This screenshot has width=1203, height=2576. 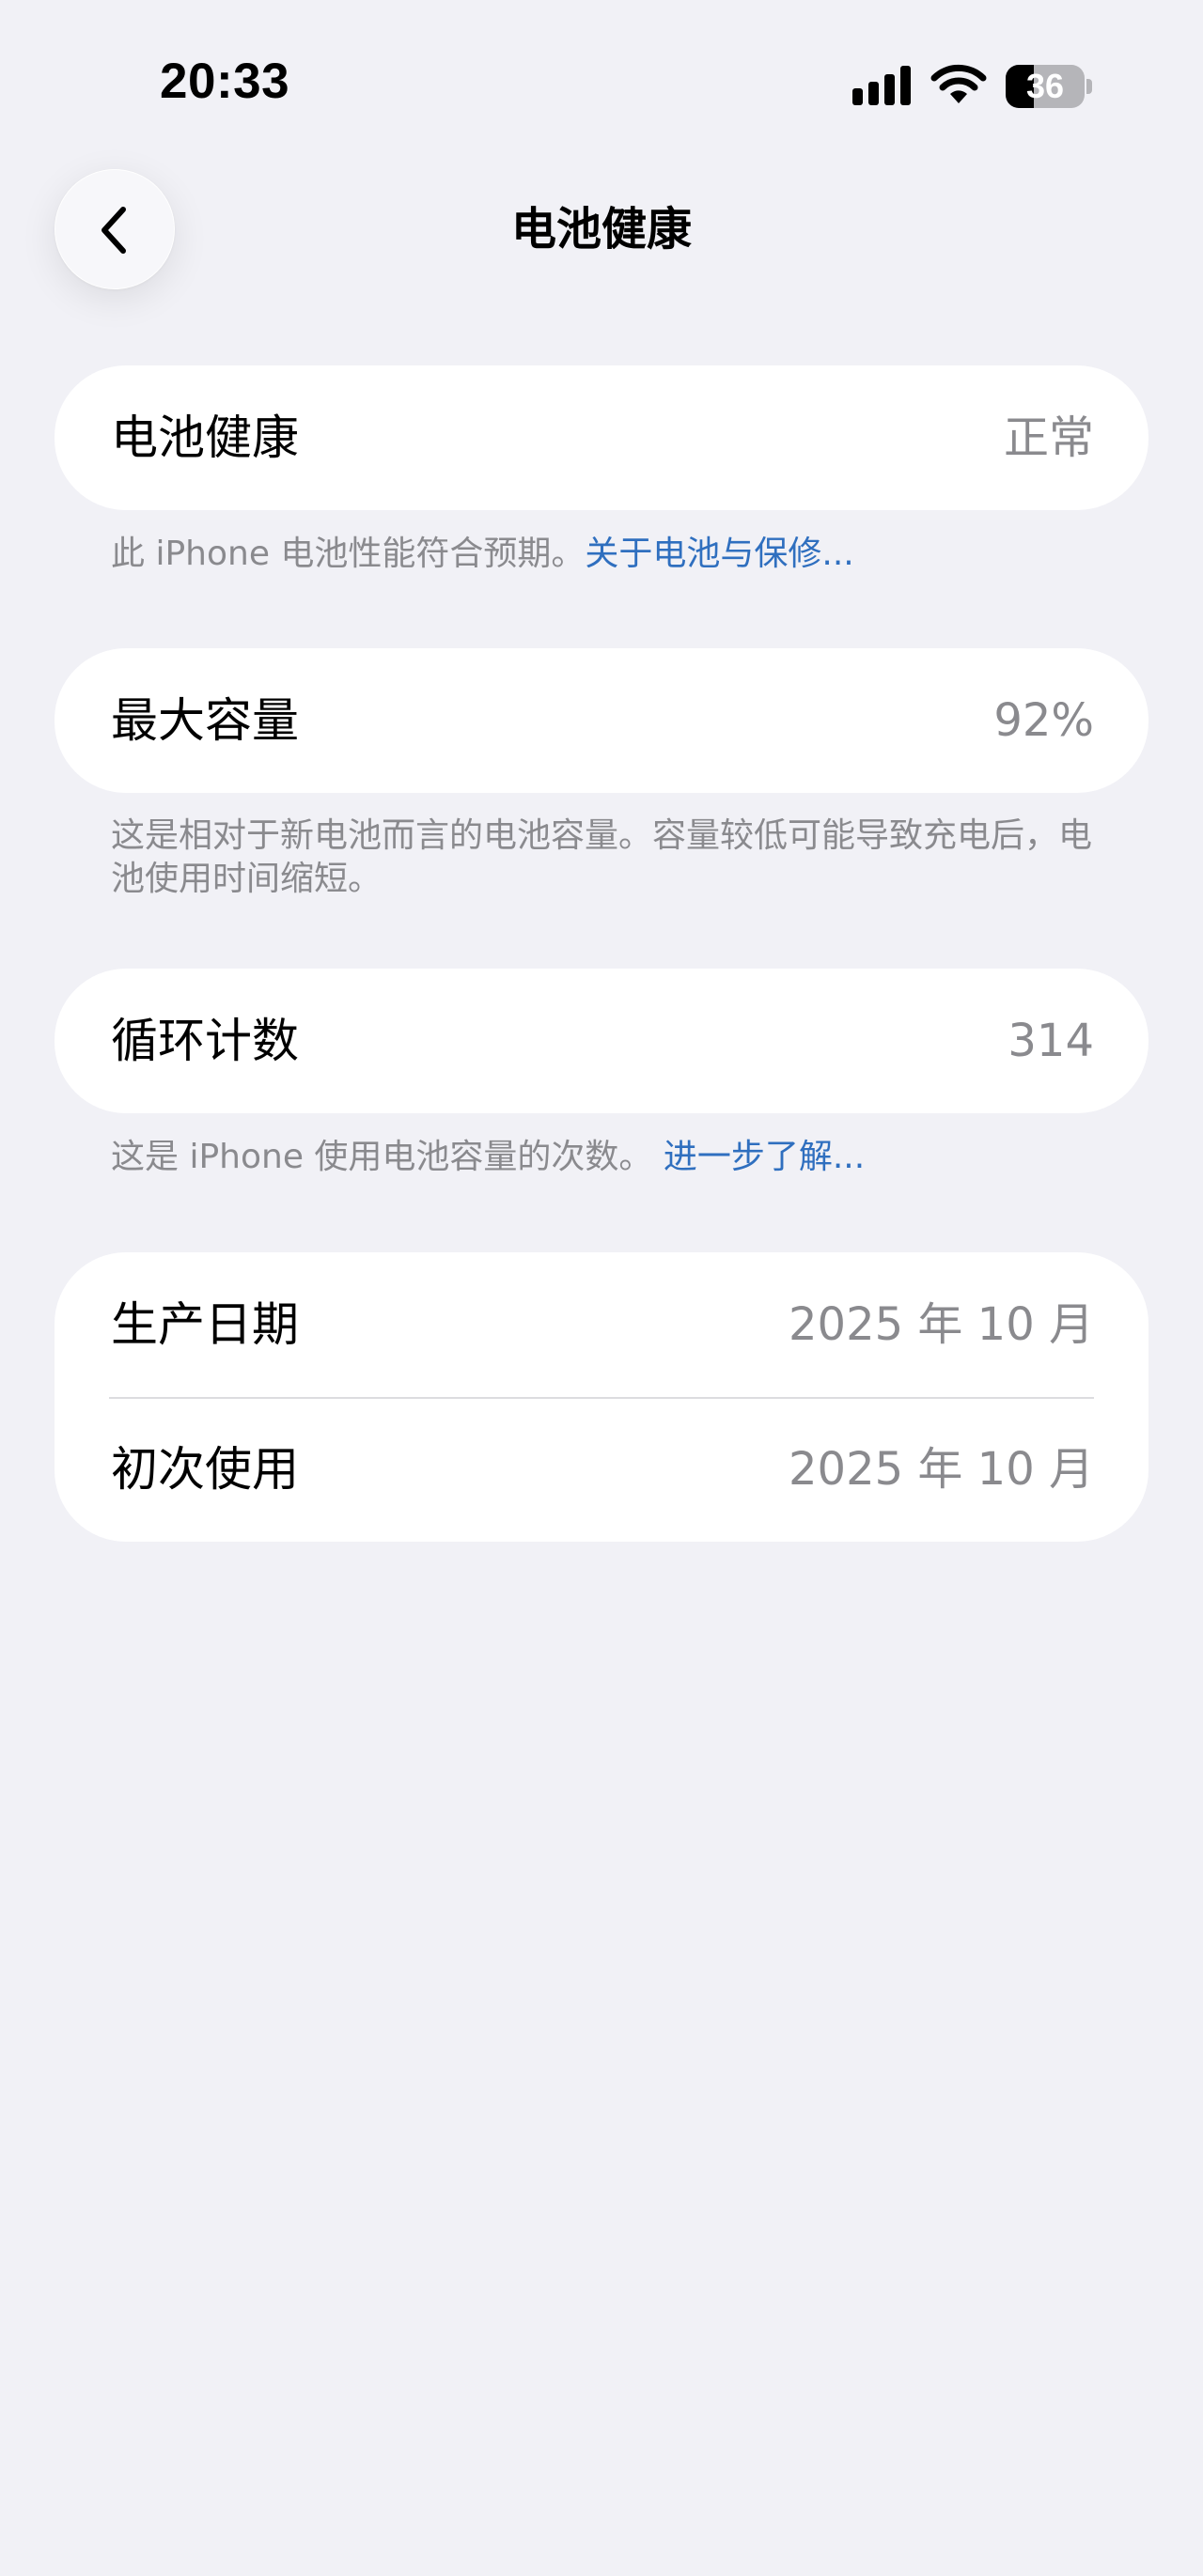 I want to click on max-capacity-card: 最大容量 92%, so click(x=601, y=721).